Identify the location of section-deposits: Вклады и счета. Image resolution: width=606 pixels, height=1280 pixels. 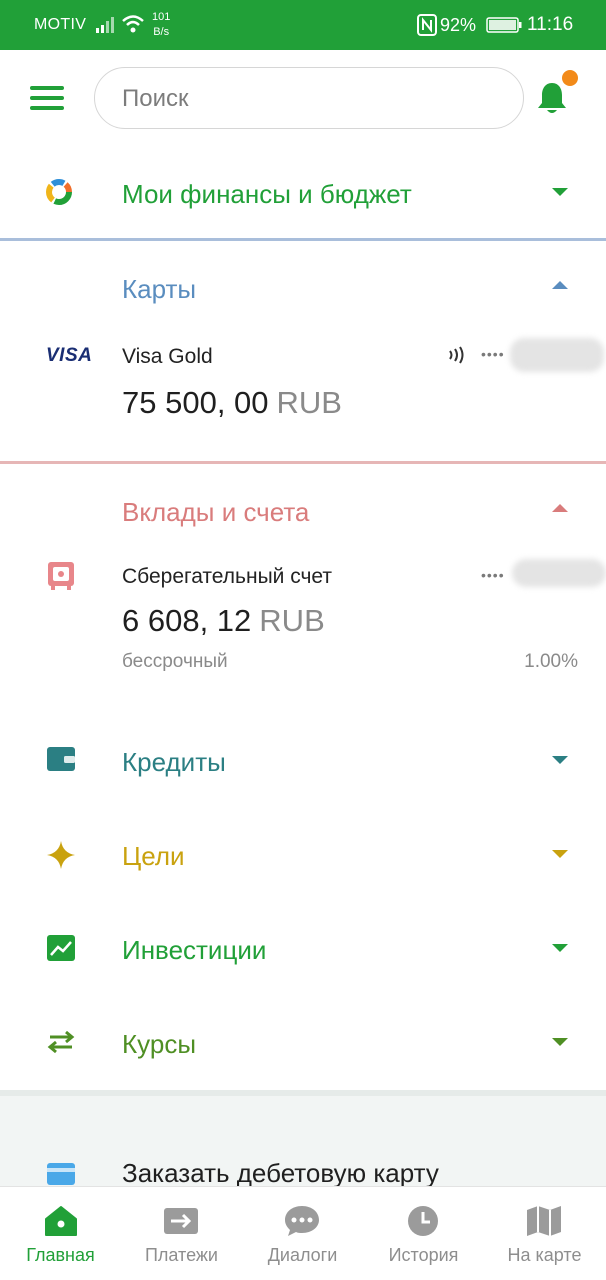
(303, 510).